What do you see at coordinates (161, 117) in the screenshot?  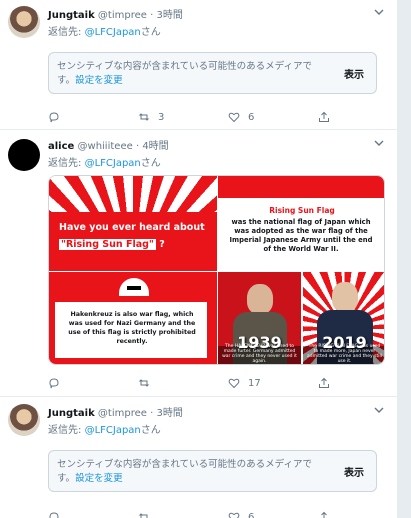 I see `retweet-count: 3` at bounding box center [161, 117].